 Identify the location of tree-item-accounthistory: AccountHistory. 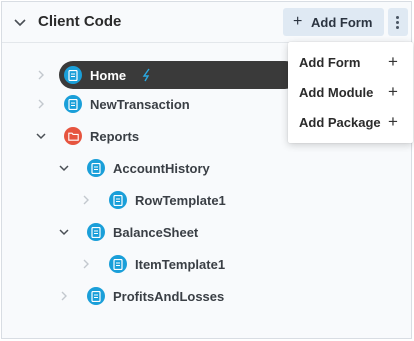
(182, 169).